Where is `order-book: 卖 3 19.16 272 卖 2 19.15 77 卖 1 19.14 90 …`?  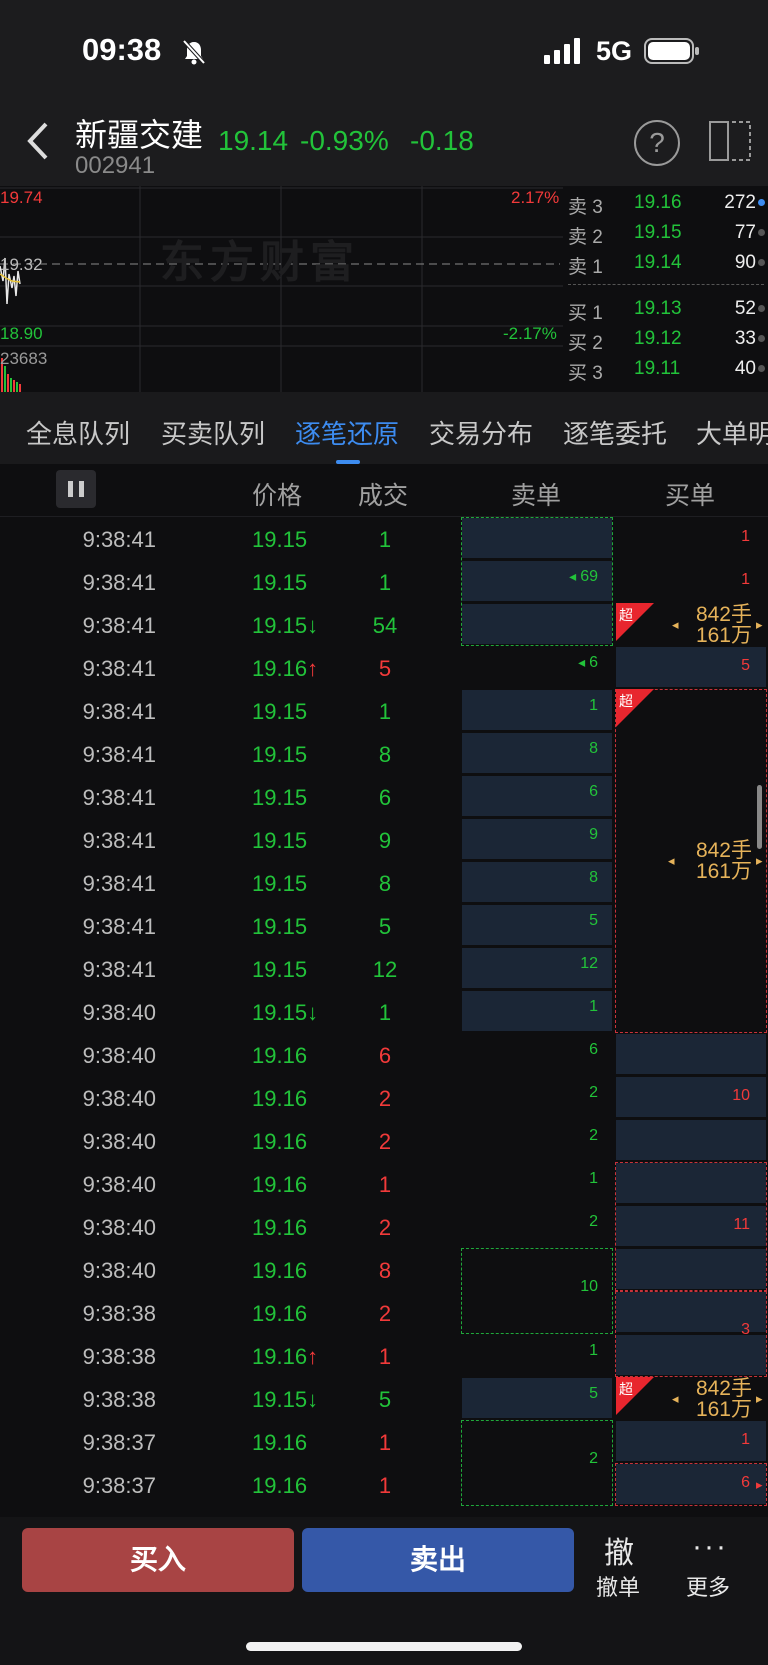
order-book: 卖 3 19.16 272 卖 2 19.15 77 卖 1 19.14 90 … is located at coordinates (667, 289).